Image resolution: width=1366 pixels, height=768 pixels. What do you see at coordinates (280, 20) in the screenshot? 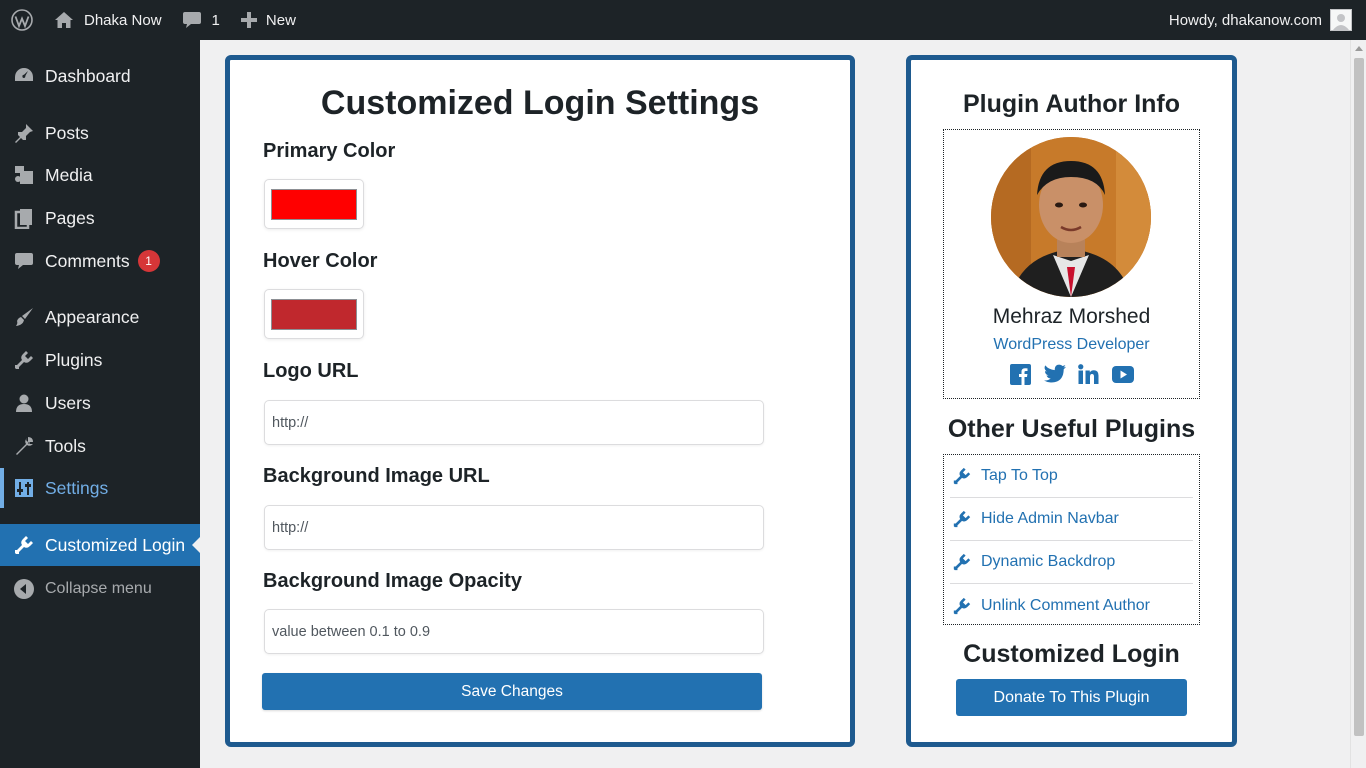
I see `new-label: New` at bounding box center [280, 20].